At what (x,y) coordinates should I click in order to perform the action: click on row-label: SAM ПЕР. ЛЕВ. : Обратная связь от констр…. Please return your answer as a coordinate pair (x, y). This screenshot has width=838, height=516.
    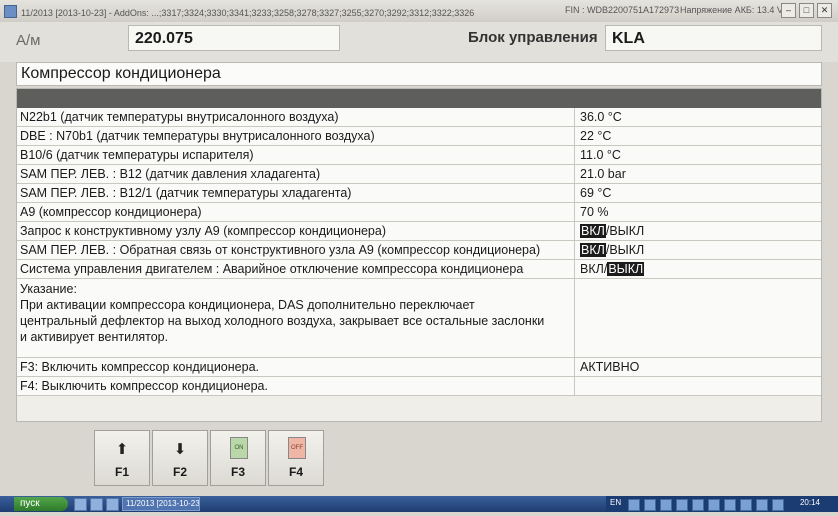
    Looking at the image, I should click on (296, 250).